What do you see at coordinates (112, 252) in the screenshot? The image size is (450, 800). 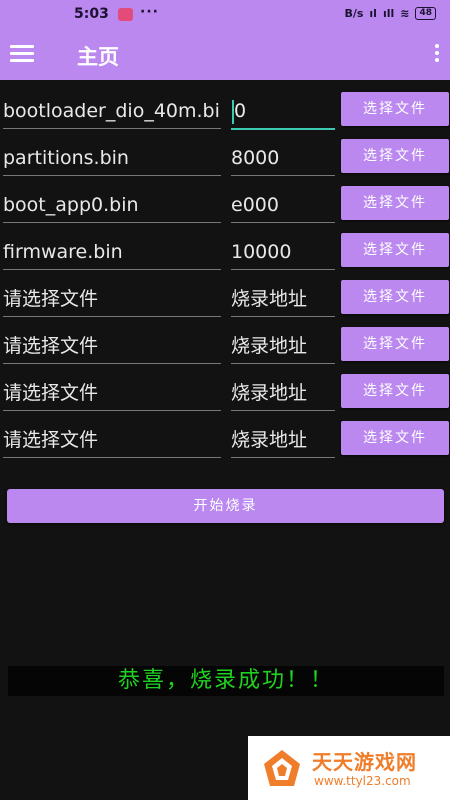 I see `file-path-field: firmware.bin` at bounding box center [112, 252].